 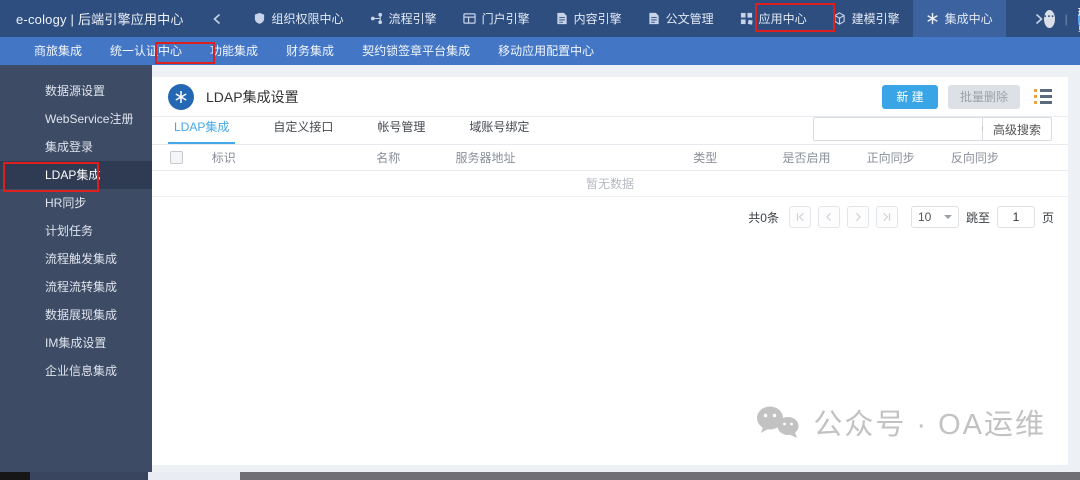 What do you see at coordinates (505, 19) in the screenshot?
I see `nav-item-label: 门户引擎` at bounding box center [505, 19].